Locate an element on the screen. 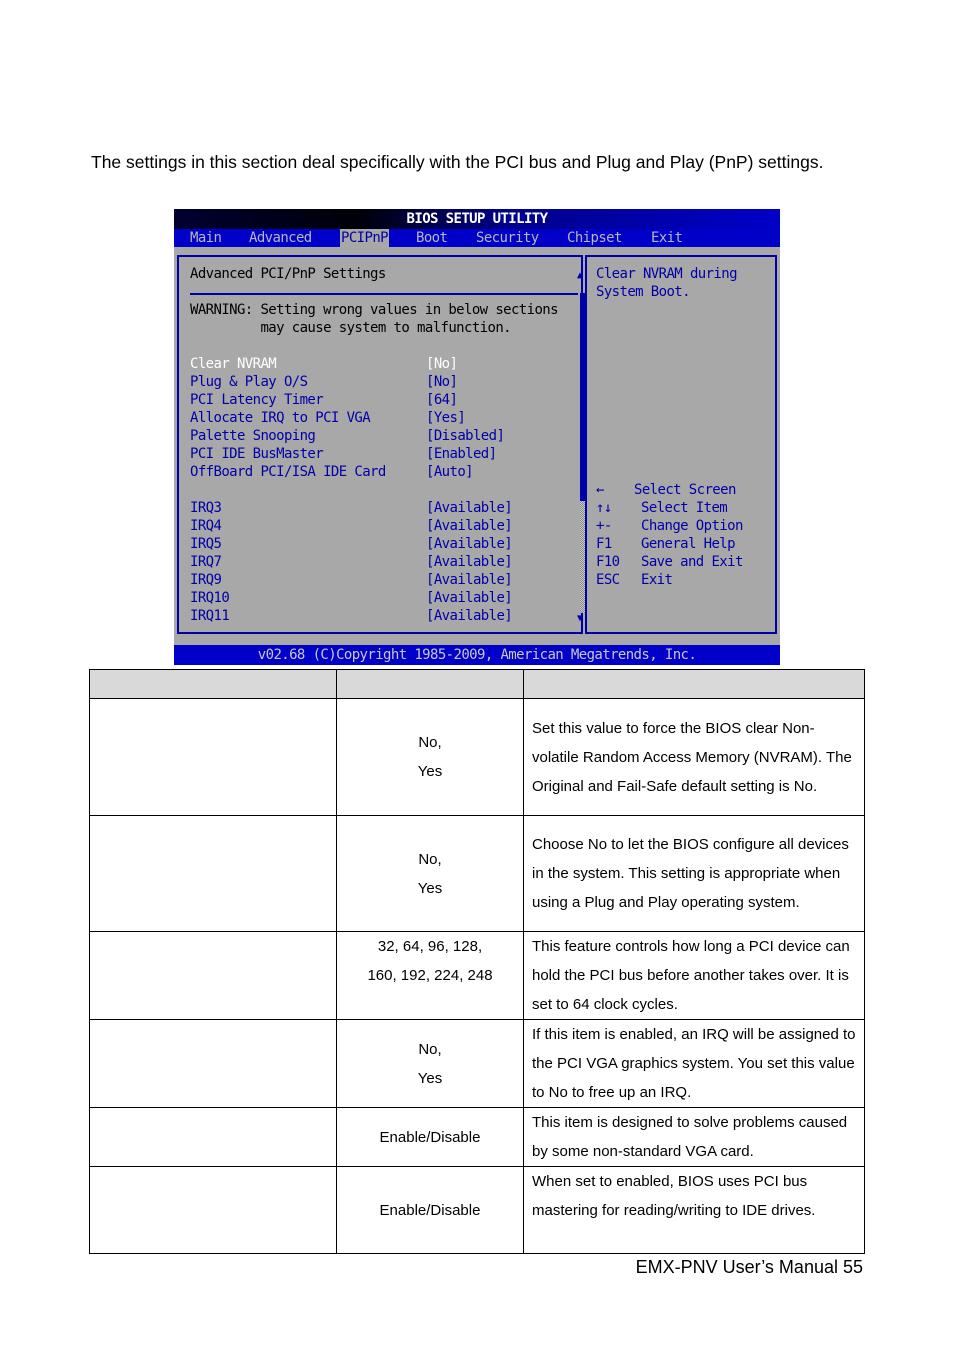  key-f1: F1 is located at coordinates (604, 544).